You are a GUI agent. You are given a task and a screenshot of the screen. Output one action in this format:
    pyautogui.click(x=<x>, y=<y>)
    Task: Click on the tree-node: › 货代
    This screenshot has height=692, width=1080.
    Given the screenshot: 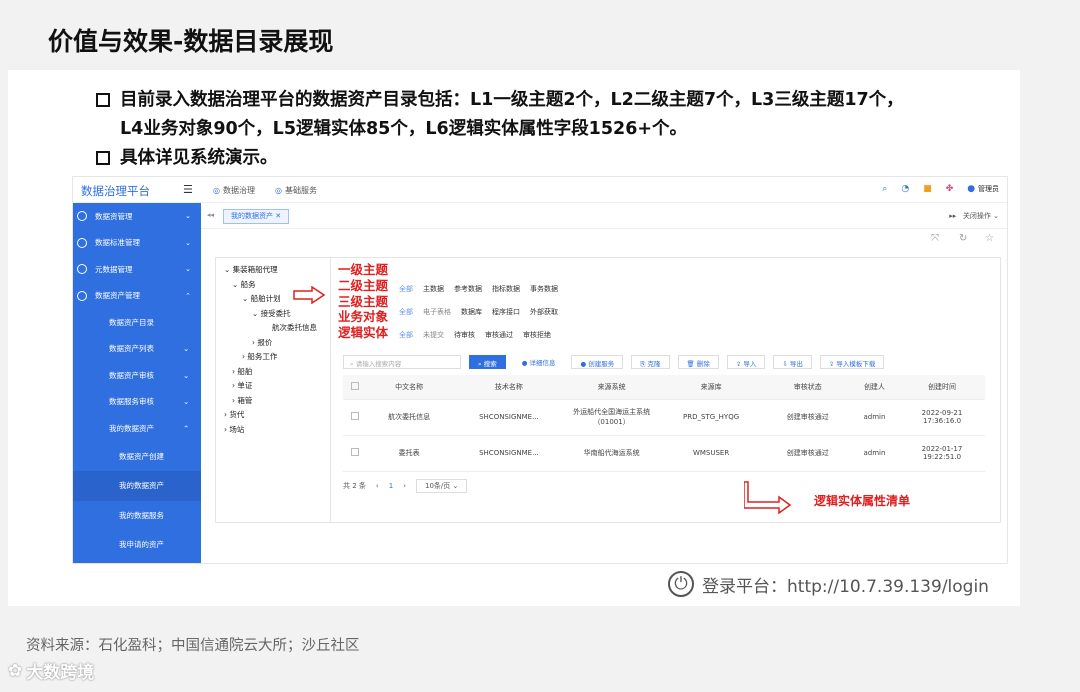 What is the action you would take?
    pyautogui.click(x=273, y=416)
    